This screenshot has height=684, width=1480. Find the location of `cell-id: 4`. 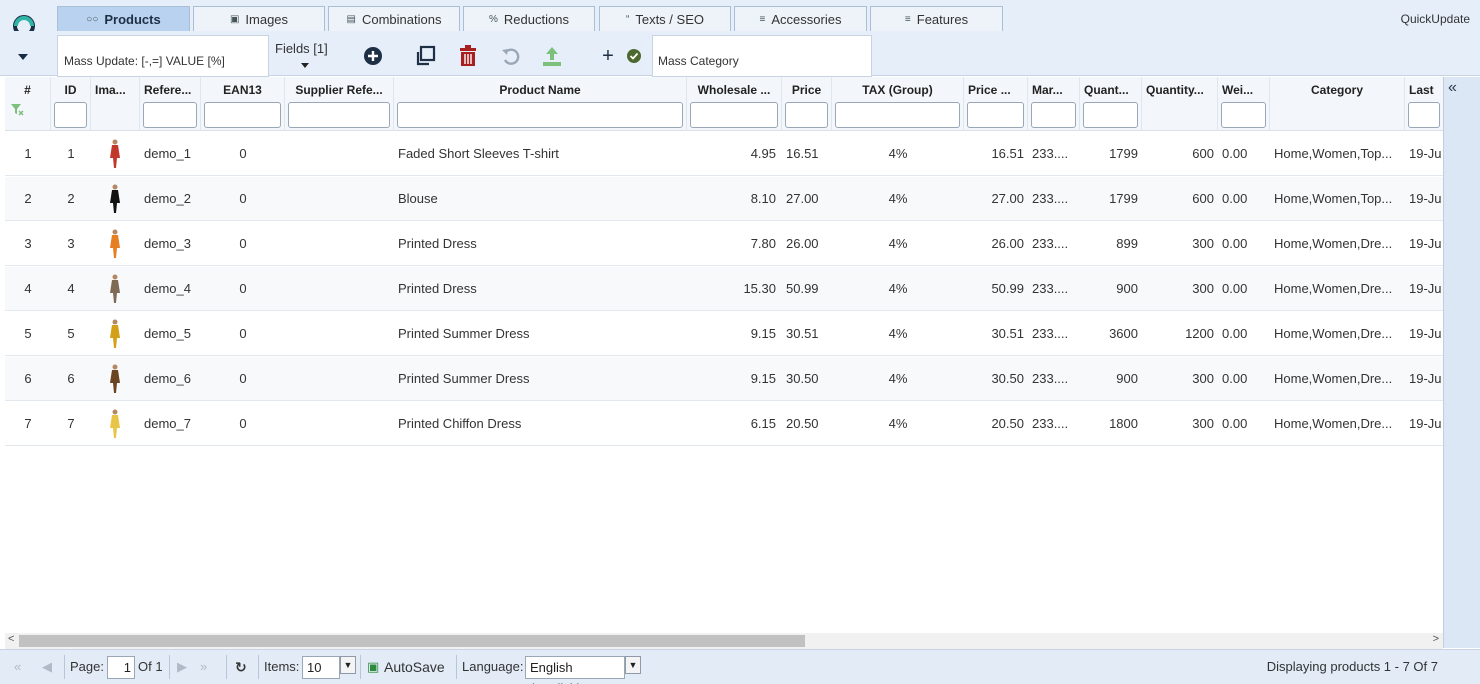

cell-id: 4 is located at coordinates (71, 289).